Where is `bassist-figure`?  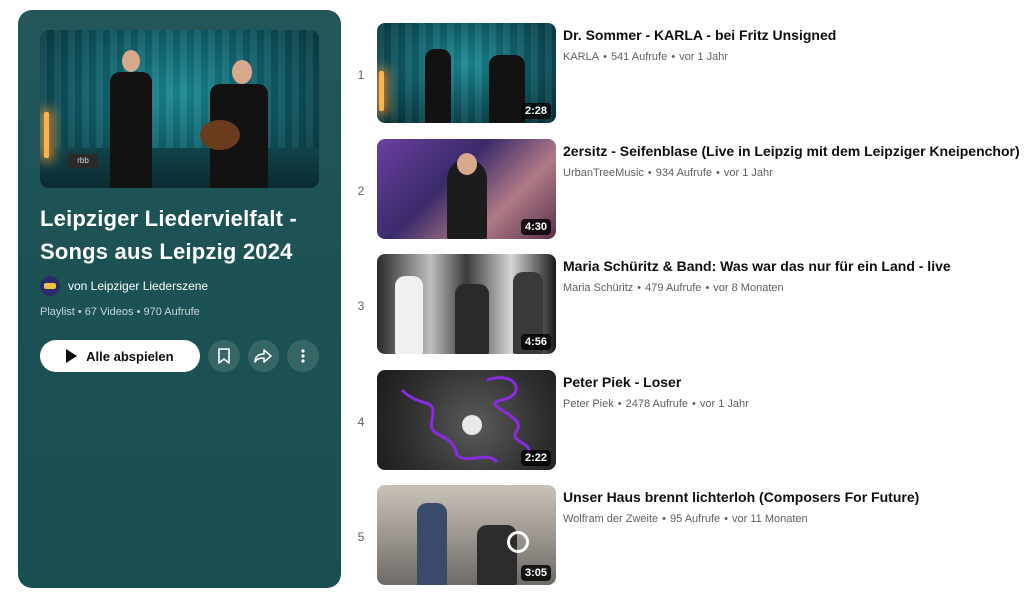
bassist-figure is located at coordinates (409, 315).